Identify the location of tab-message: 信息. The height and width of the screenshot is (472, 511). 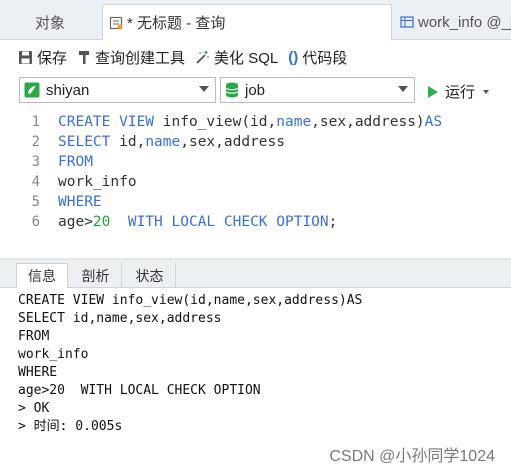
(42, 275).